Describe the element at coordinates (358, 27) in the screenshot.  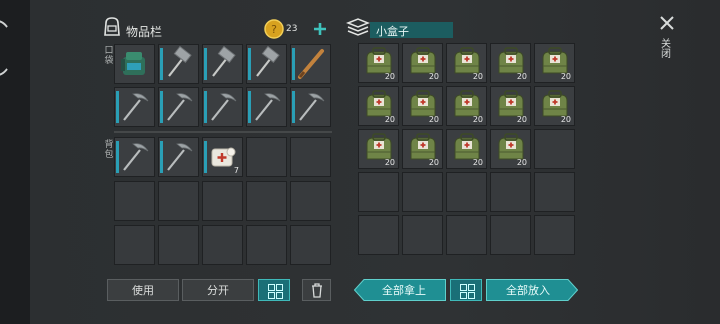
I see `box-icon` at that location.